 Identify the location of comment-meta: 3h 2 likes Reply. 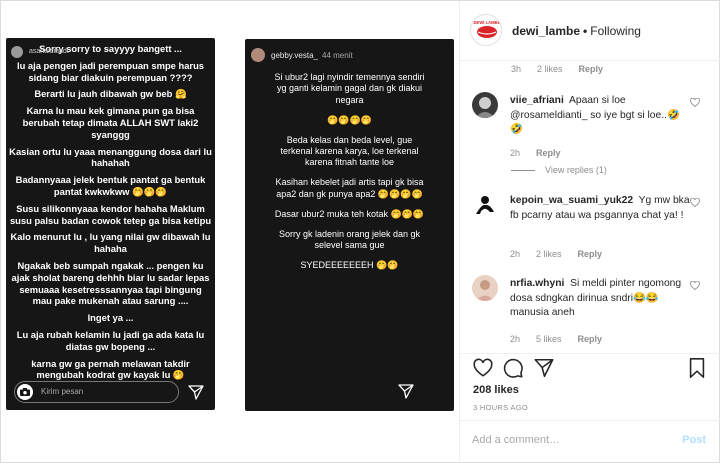
(565, 69).